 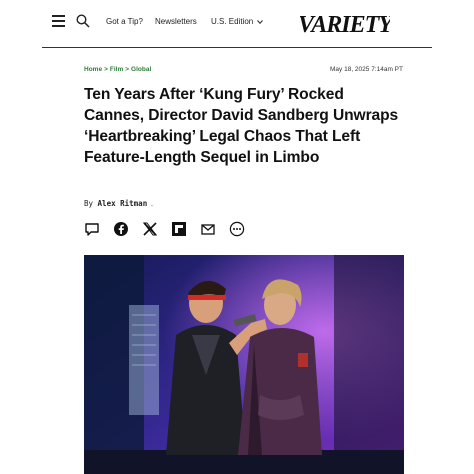 I want to click on breadcrumb-home: Home, so click(x=93, y=69).